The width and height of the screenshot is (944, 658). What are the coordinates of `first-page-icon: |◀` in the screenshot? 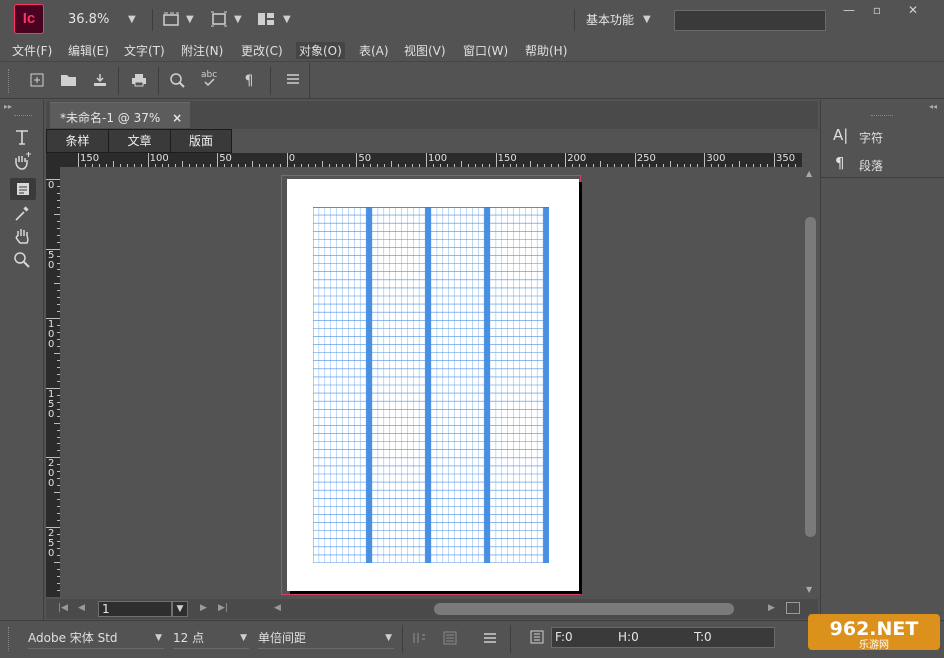 It's located at (63, 608).